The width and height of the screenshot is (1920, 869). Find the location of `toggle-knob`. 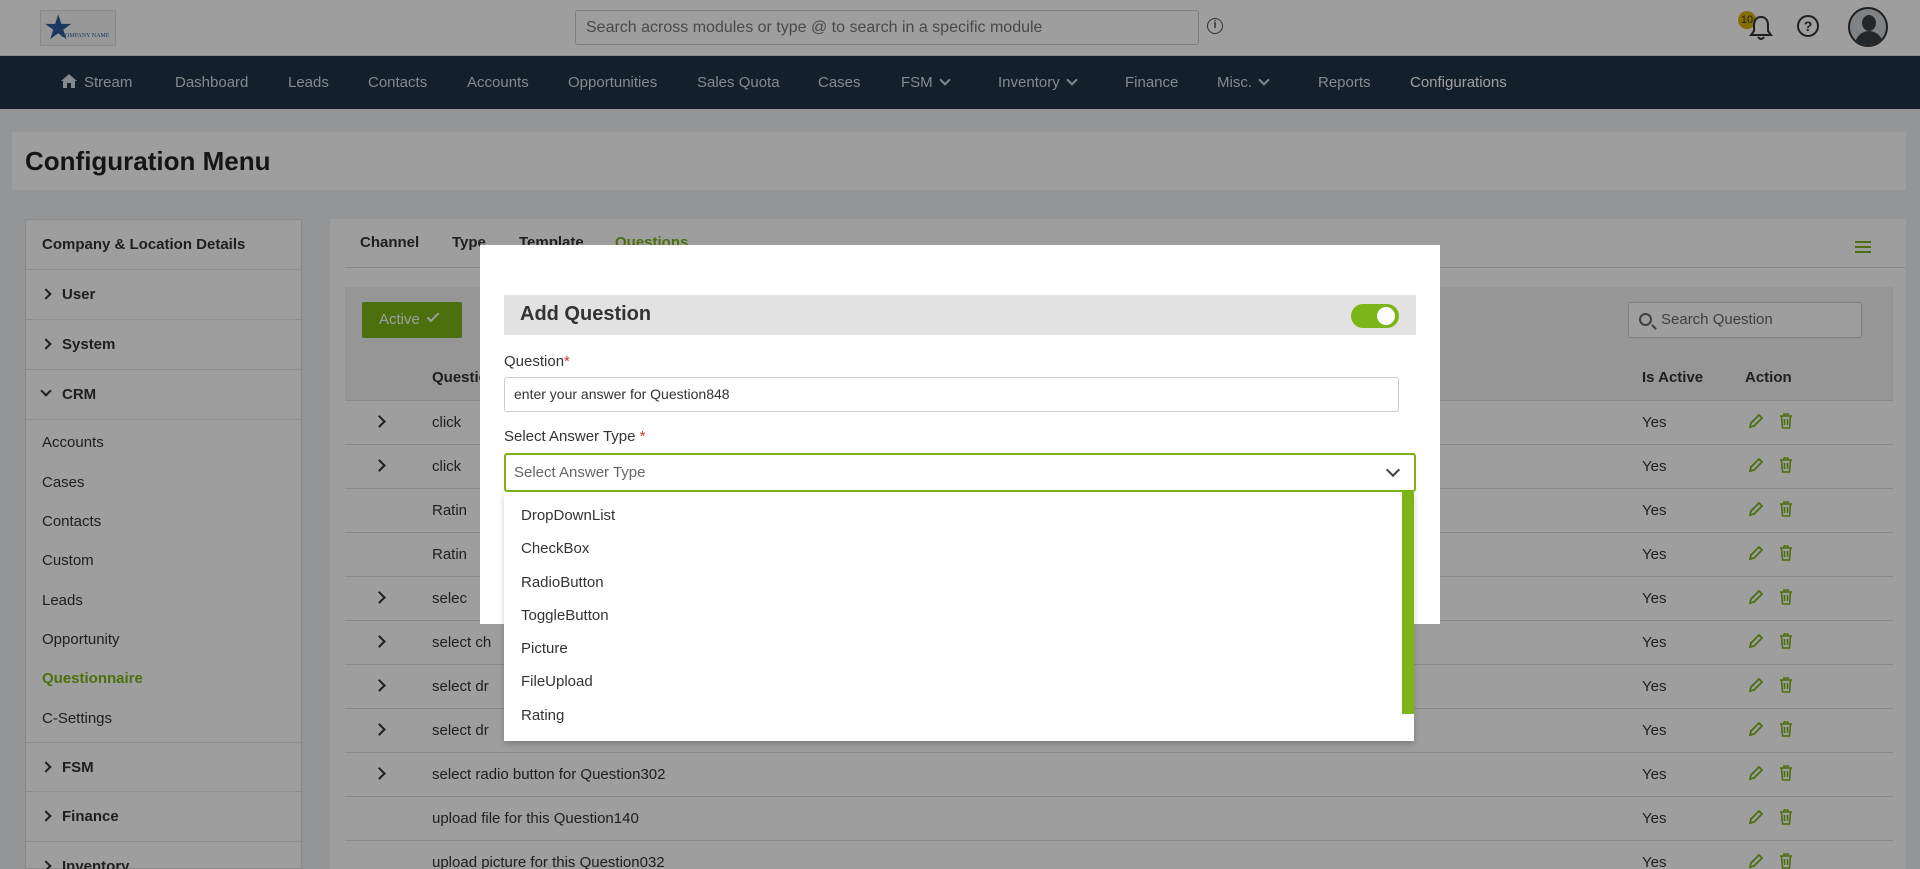

toggle-knob is located at coordinates (1386, 316).